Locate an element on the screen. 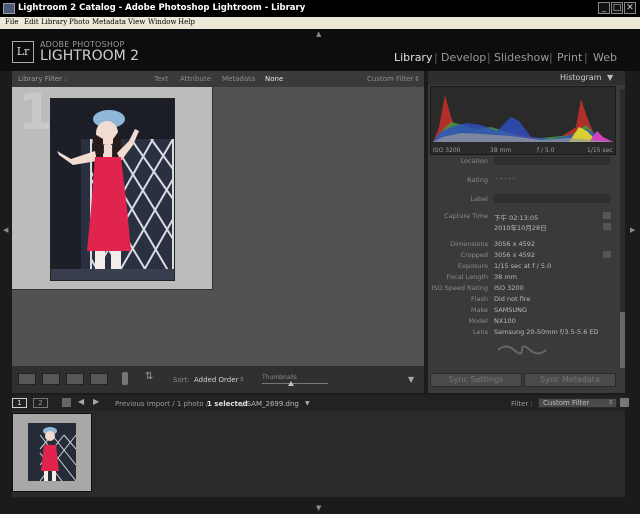  thumbnails-slider-track is located at coordinates (295, 383).